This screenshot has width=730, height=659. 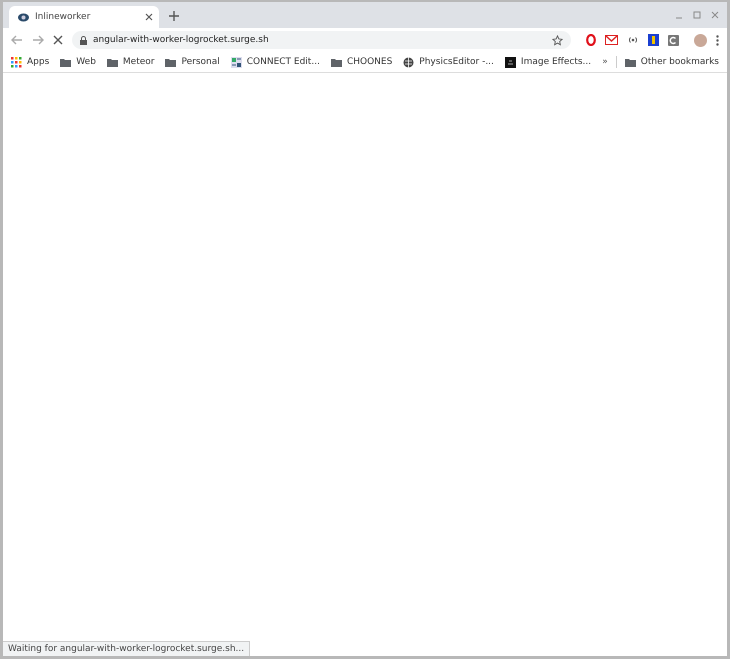 I want to click on bookmark-link: CHOONES, so click(x=361, y=62).